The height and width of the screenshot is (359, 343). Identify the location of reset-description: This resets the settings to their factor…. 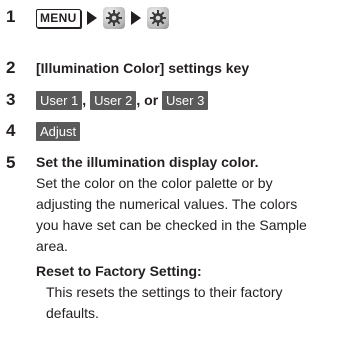
(164, 302).